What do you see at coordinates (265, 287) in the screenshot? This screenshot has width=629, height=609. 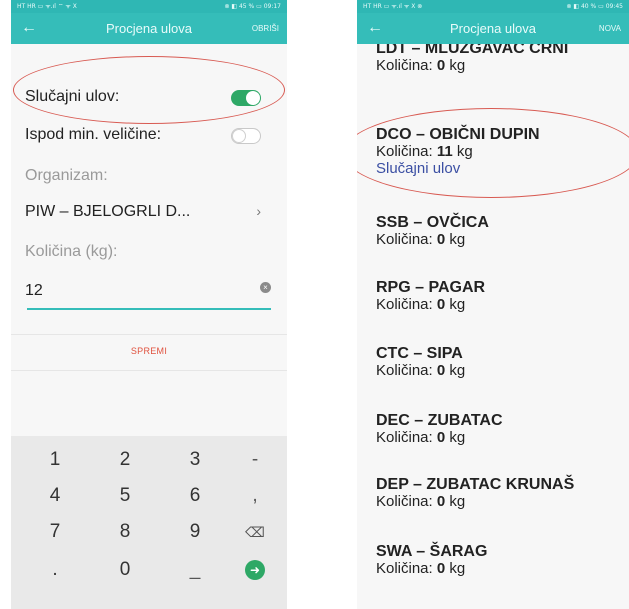 I see `clear-icon: ×` at bounding box center [265, 287].